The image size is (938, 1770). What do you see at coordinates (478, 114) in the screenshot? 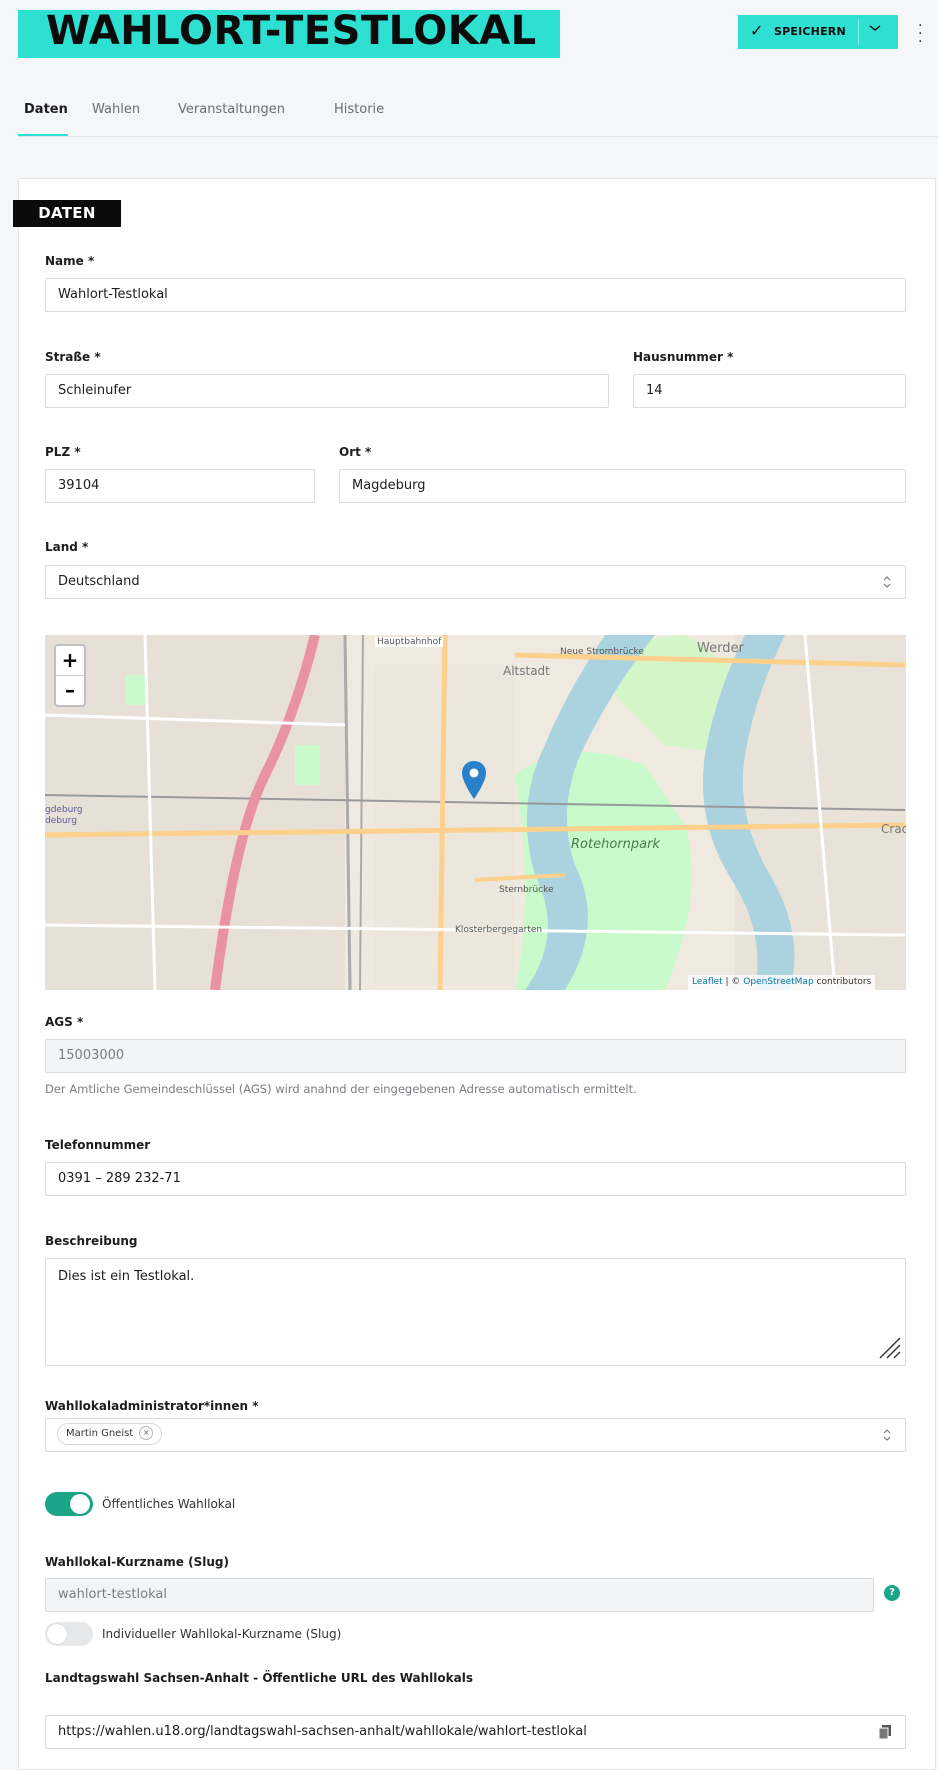
I see `tab-bar: Daten Wahlen Veranstaltungen Historie` at bounding box center [478, 114].